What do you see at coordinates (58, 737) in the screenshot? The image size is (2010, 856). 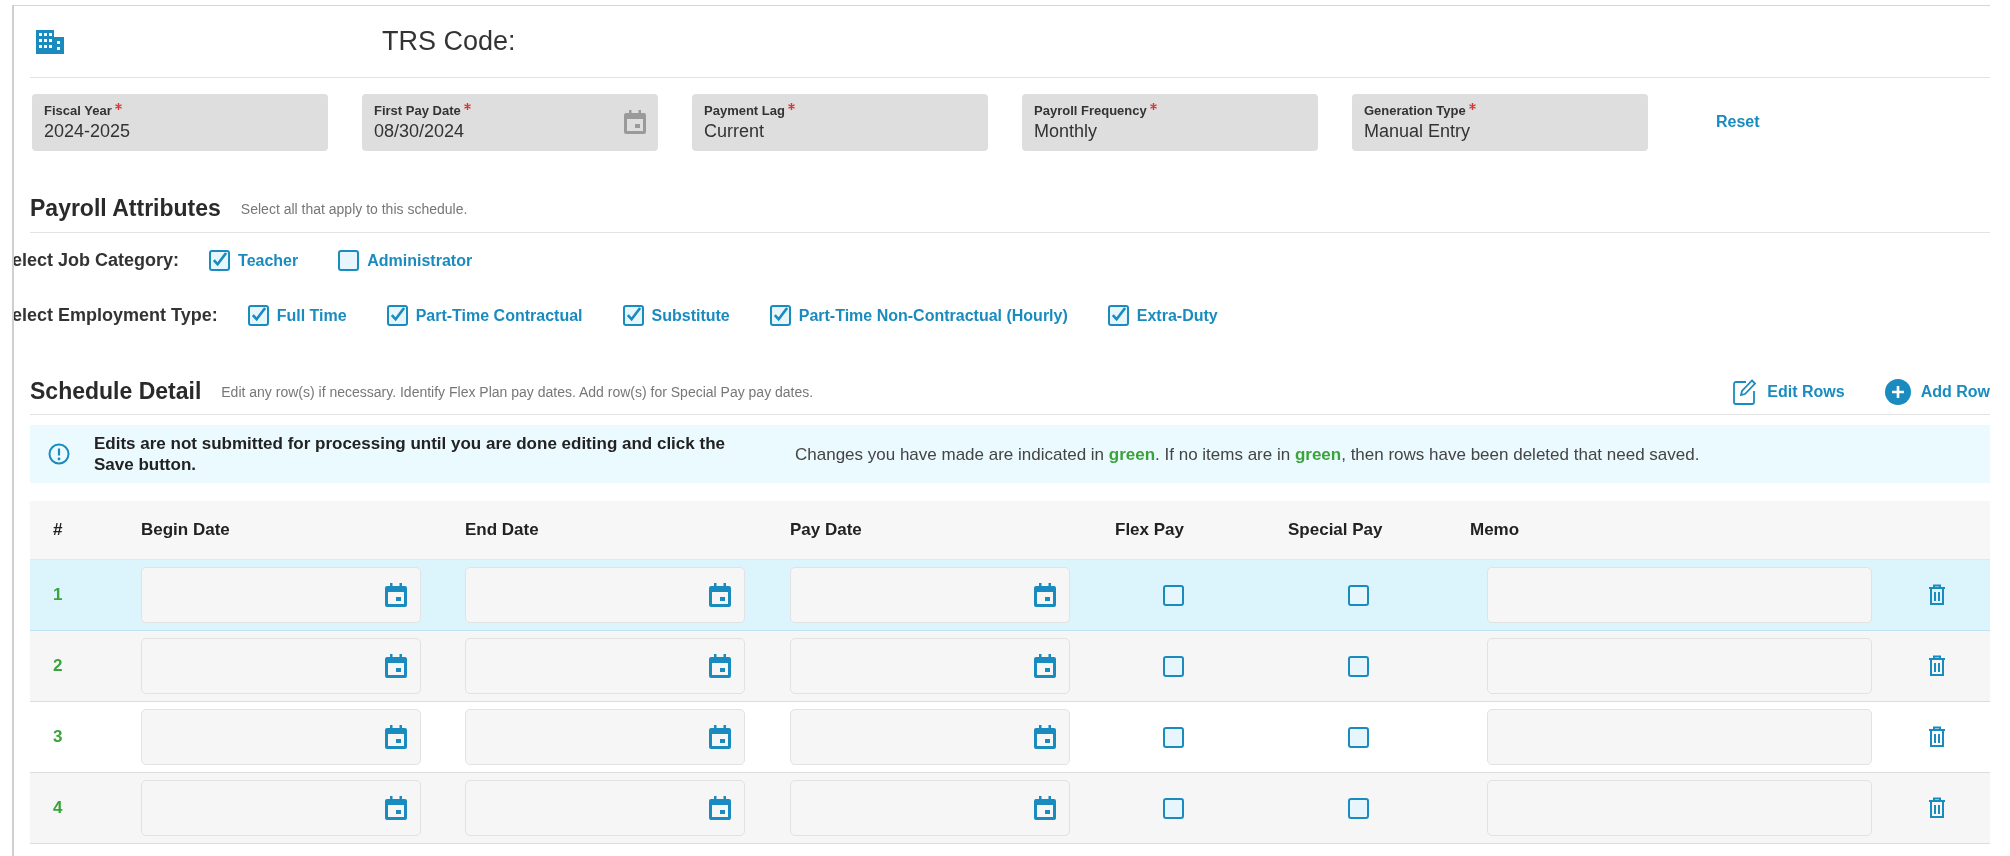 I see `row-number: 3` at bounding box center [58, 737].